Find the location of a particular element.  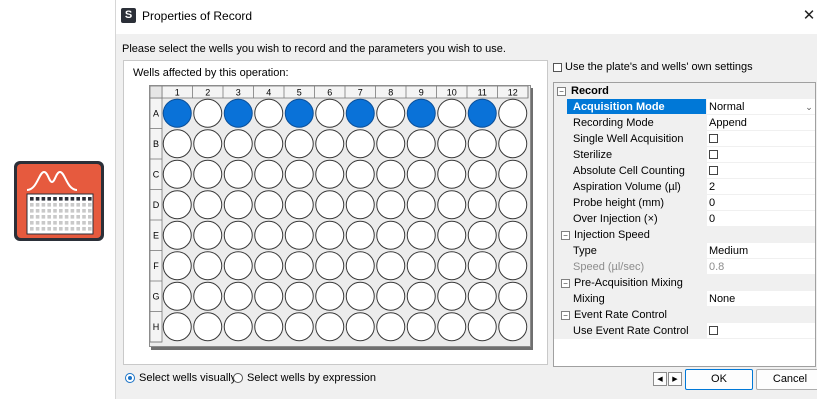

select-expression-option: Select wells by expression is located at coordinates (304, 378).